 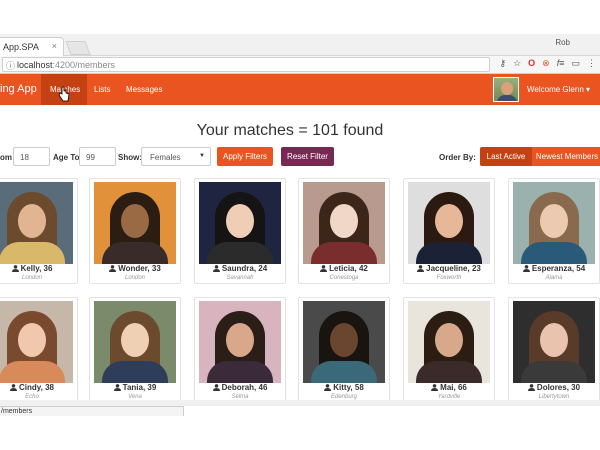 What do you see at coordinates (139, 268) in the screenshot?
I see `member-name-text: Wonder, 33` at bounding box center [139, 268].